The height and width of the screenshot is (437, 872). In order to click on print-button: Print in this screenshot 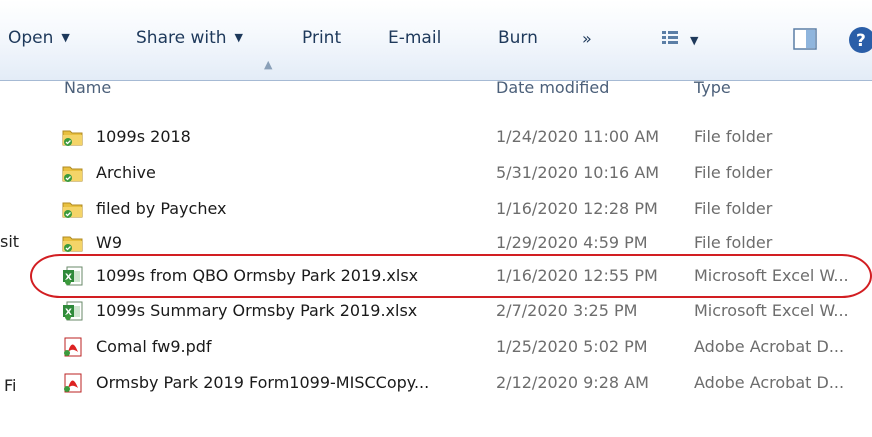, I will do `click(321, 38)`.